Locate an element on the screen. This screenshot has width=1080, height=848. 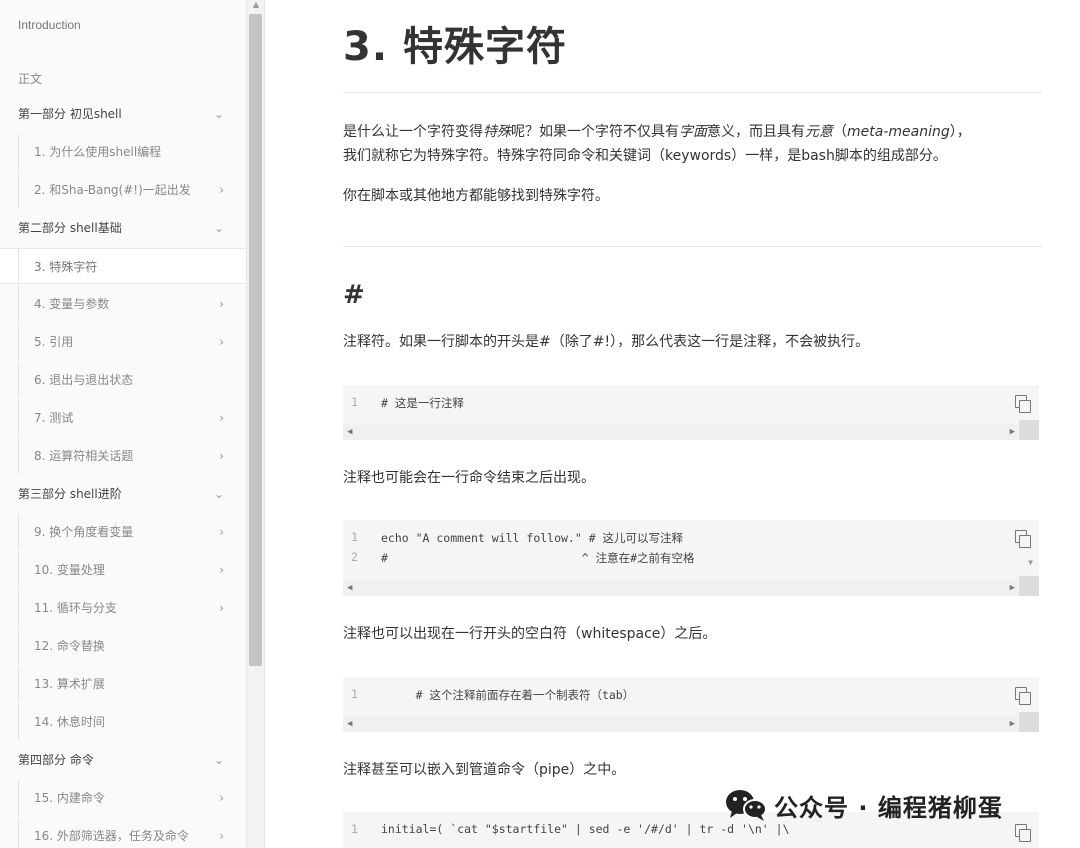
code-line: # ^ 注意在#之前有空格 is located at coordinates (538, 558).